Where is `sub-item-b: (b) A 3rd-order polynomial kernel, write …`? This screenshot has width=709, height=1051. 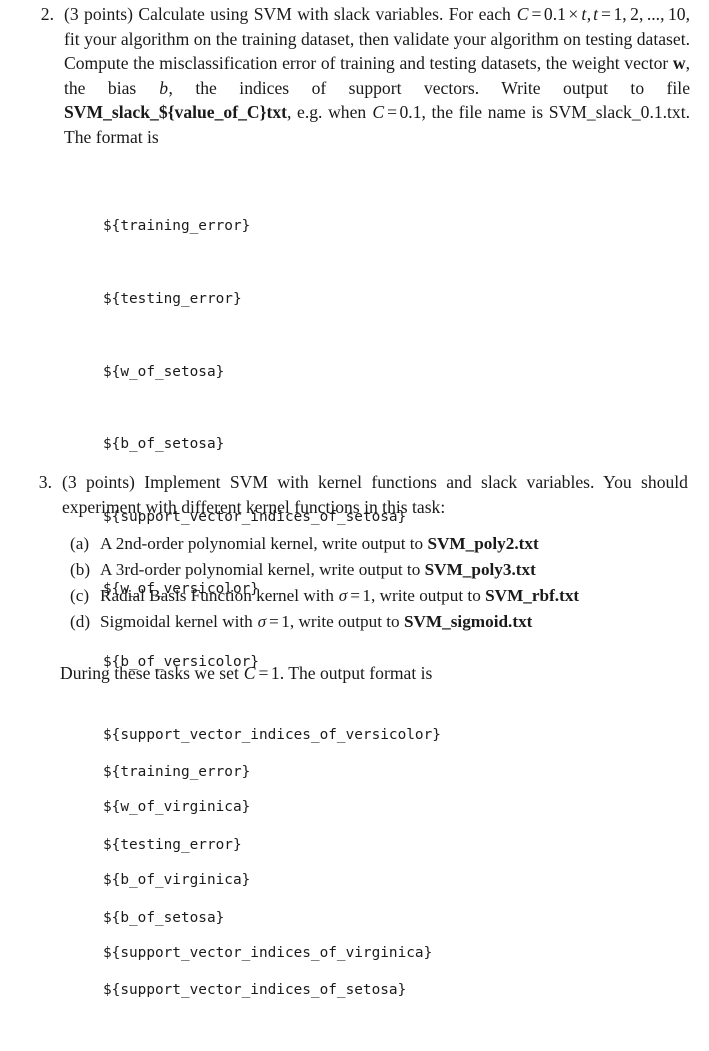
sub-item-b: (b) A 3rd-order polynomial kernel, write … is located at coordinates (303, 570).